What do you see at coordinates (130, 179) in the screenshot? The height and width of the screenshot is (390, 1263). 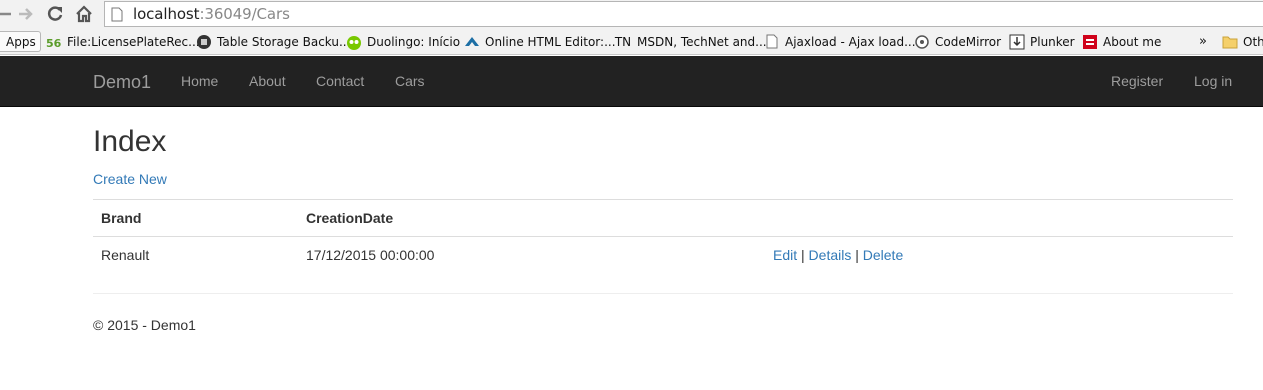 I see `create-new-link: Create New` at bounding box center [130, 179].